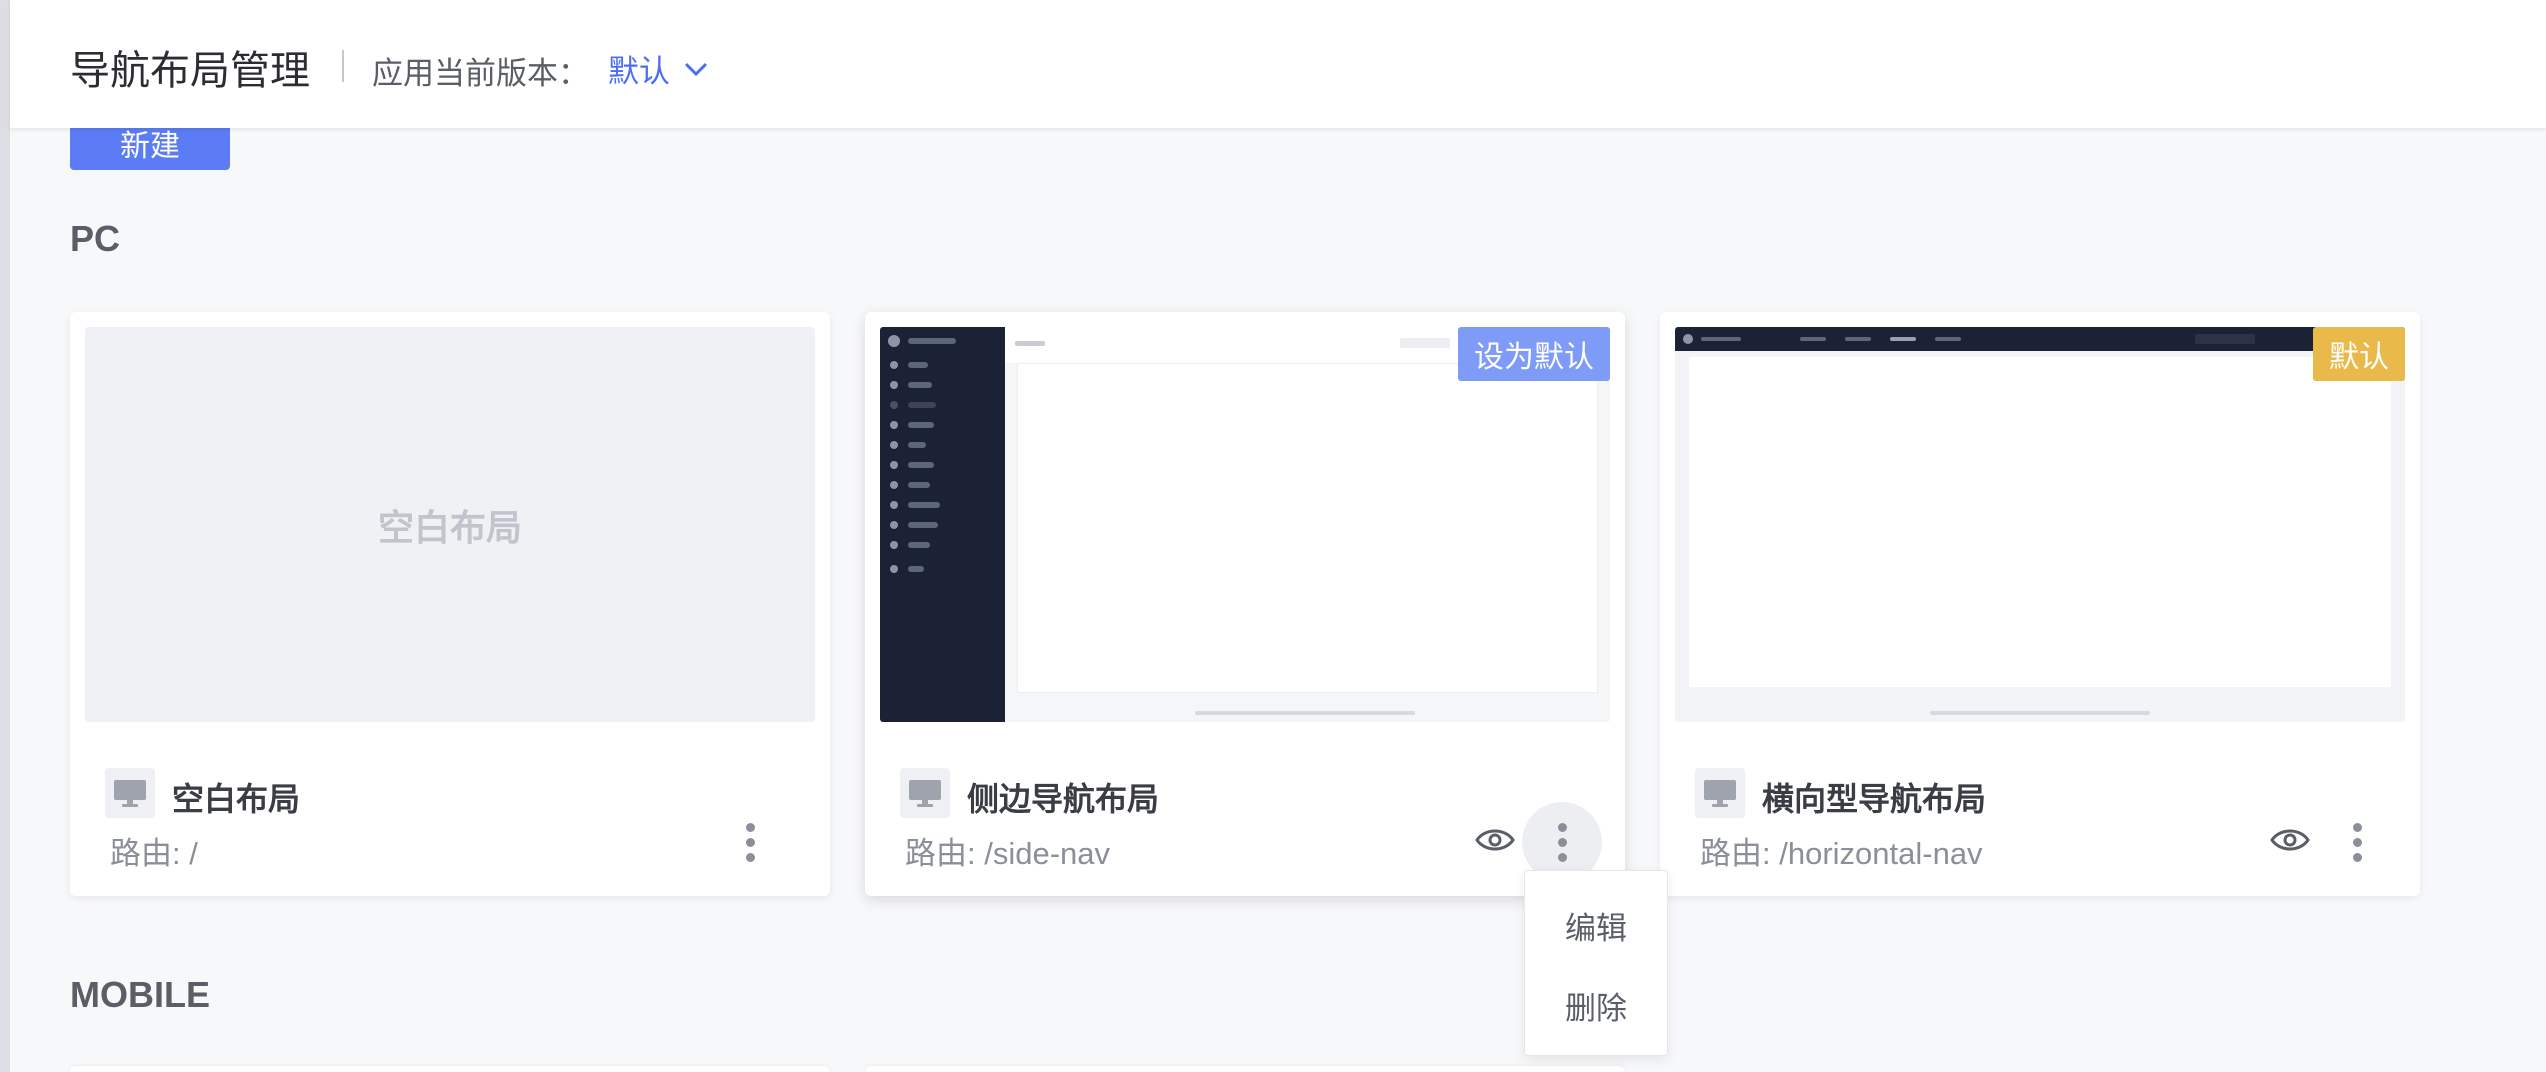 The image size is (2546, 1072). Describe the element at coordinates (1596, 925) in the screenshot. I see `menu-item-edit: 编辑` at that location.